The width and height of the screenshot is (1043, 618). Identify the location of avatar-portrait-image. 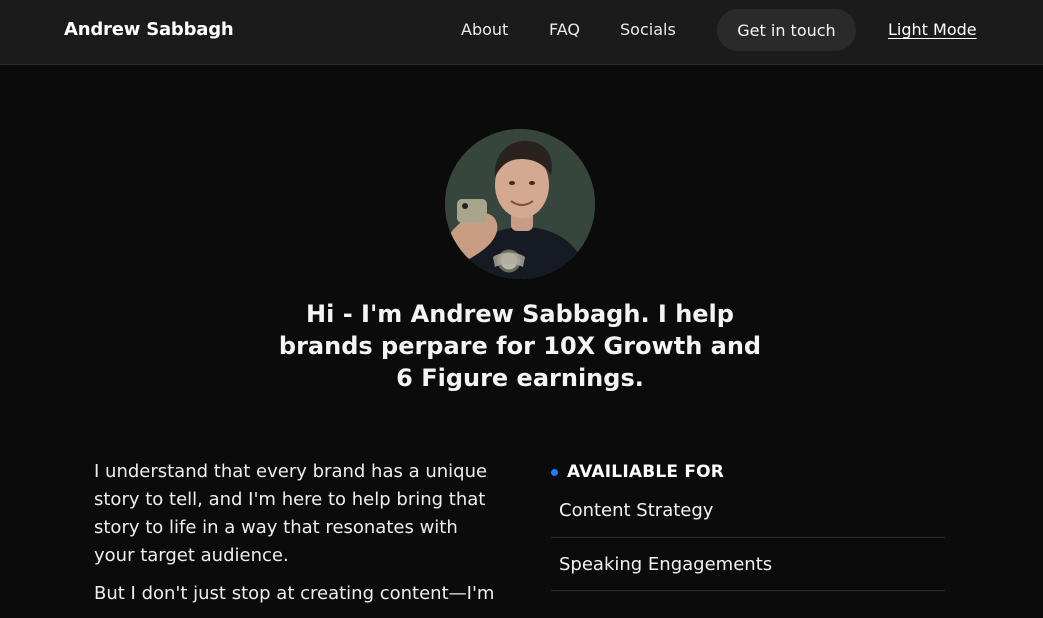
(520, 204).